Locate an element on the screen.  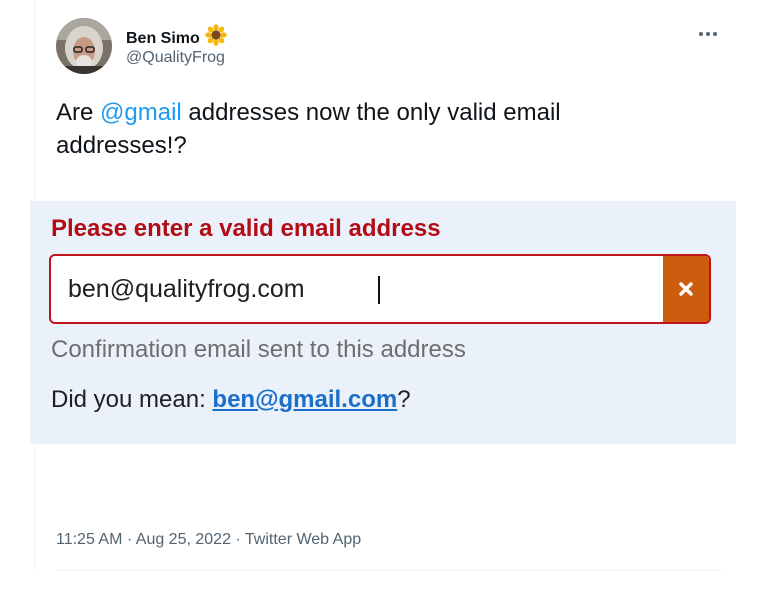
avatar is located at coordinates (84, 46).